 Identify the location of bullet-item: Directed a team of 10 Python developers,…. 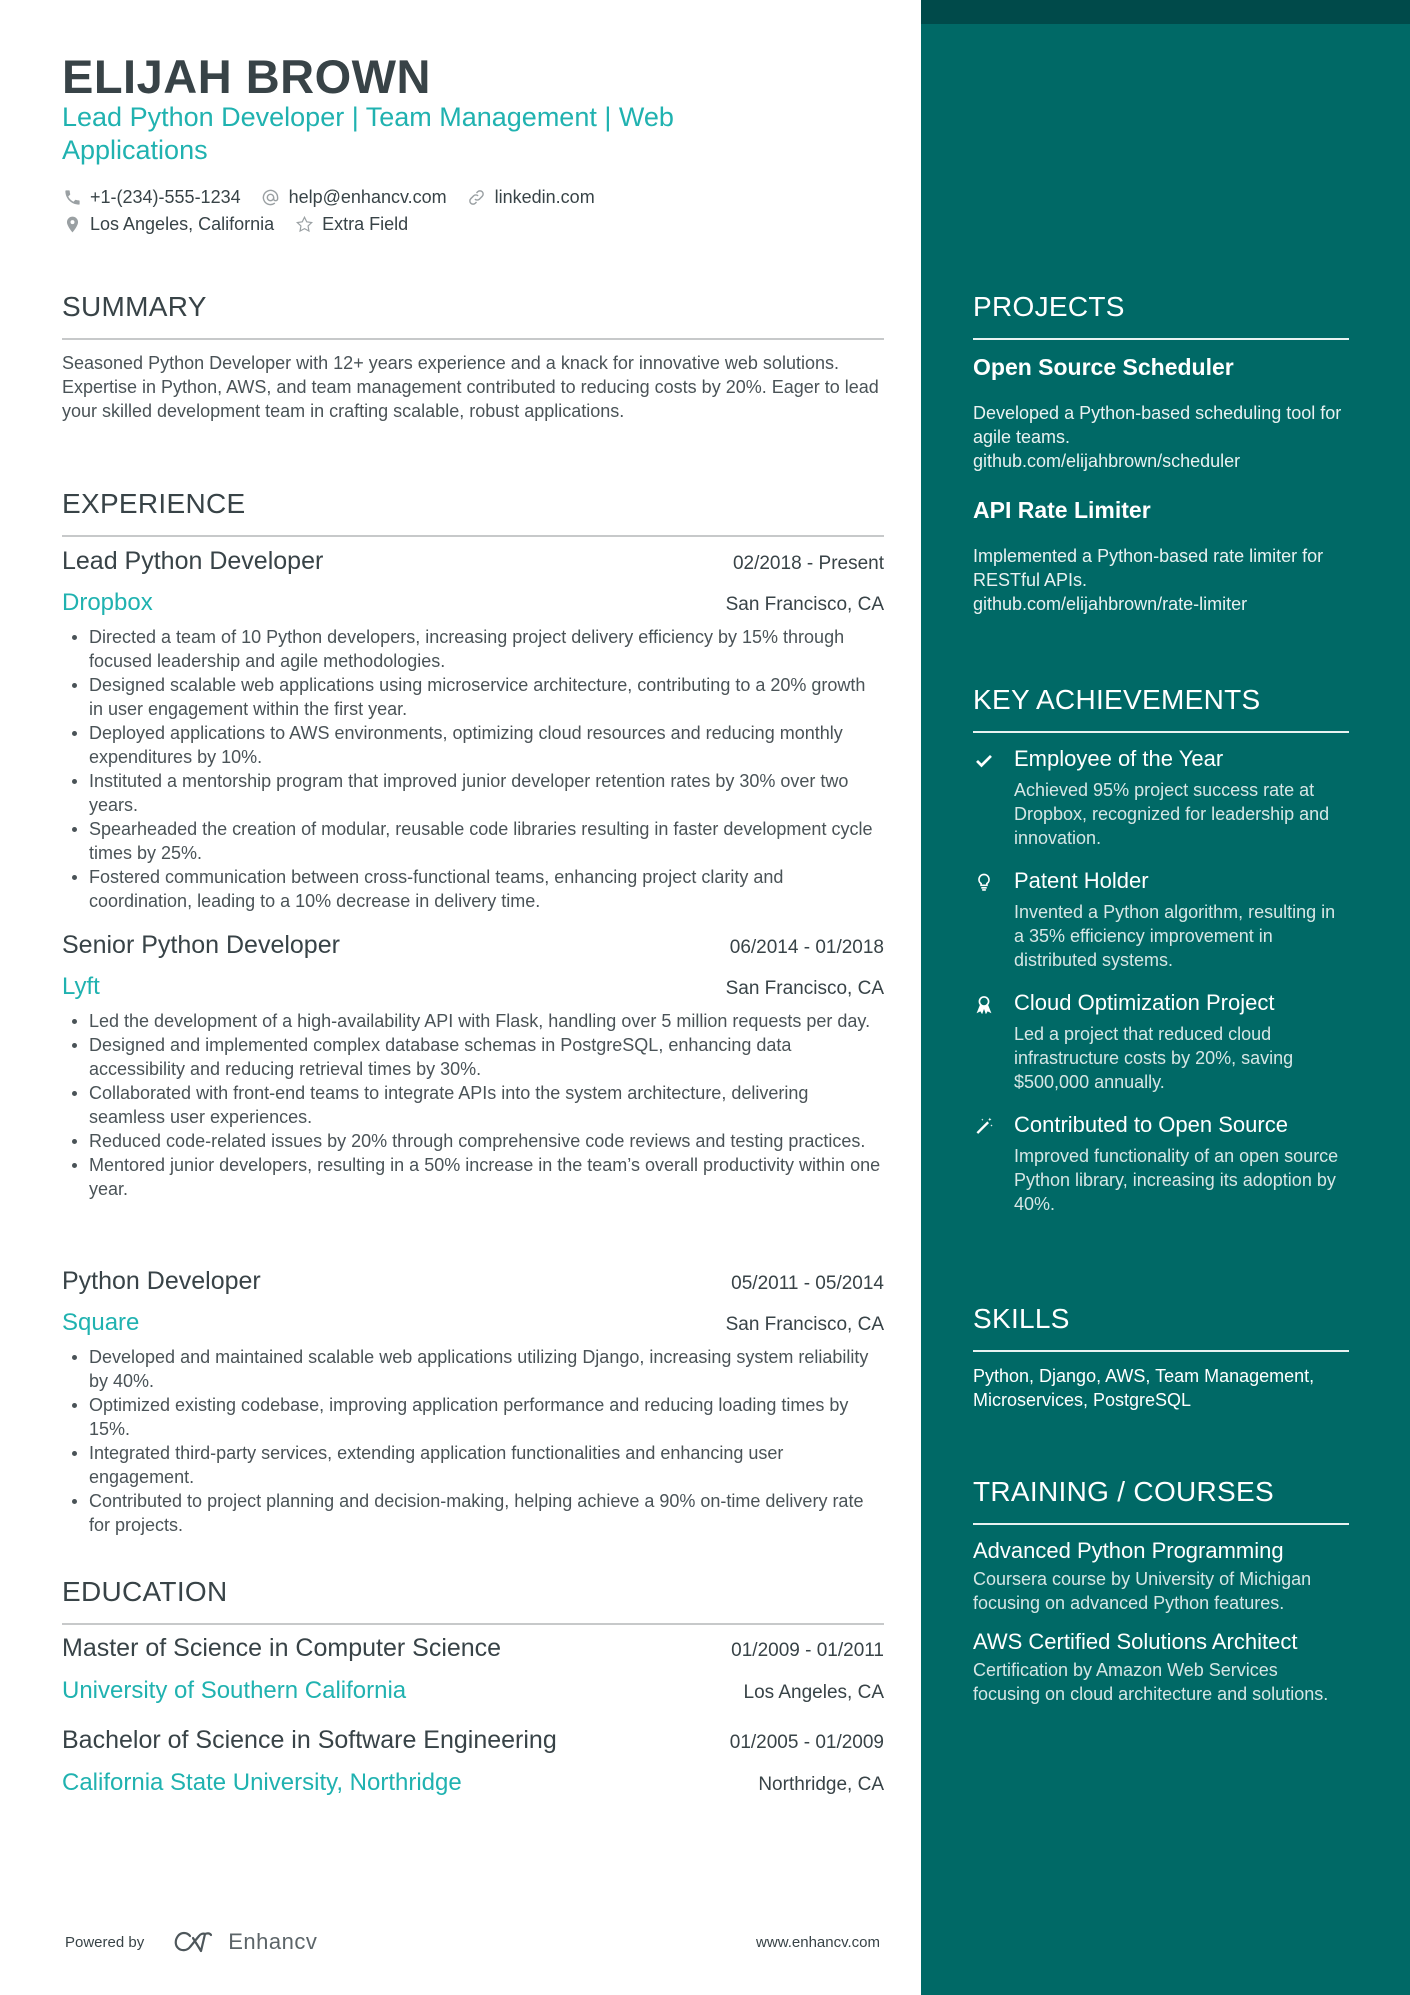
(473, 649).